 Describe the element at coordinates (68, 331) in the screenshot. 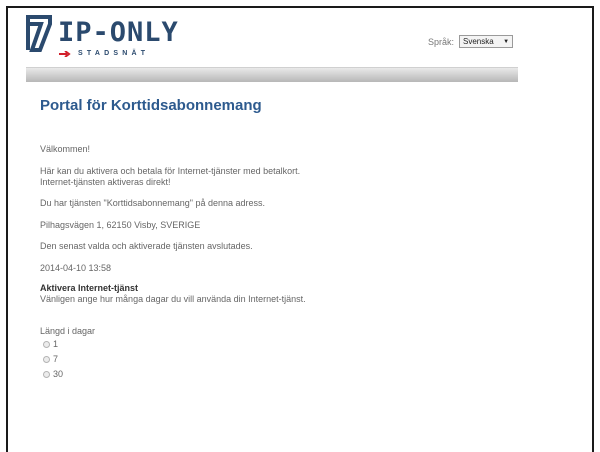

I see `days-label: Längd i dagar` at that location.